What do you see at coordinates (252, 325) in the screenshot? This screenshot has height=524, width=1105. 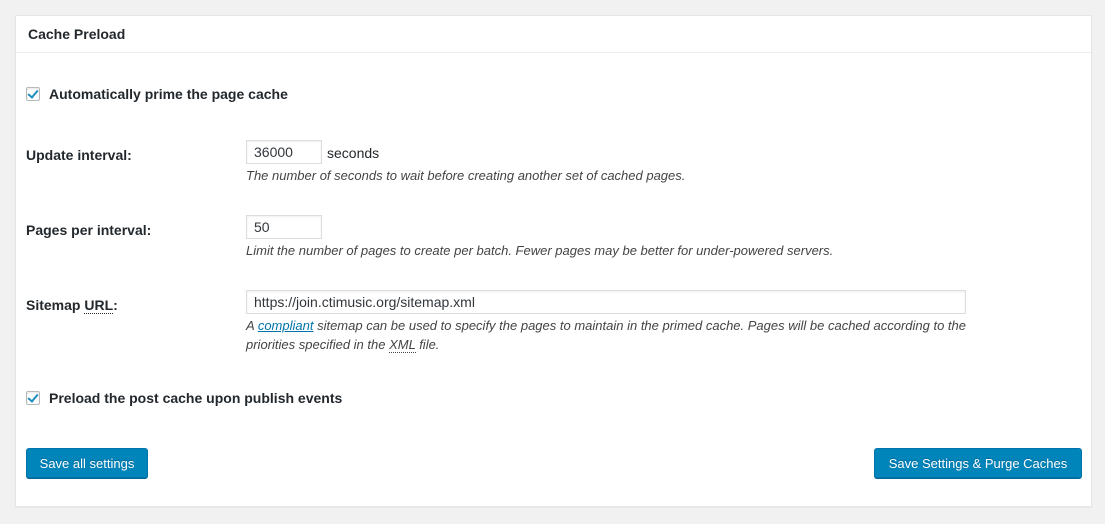 I see `sitemap-desc-prefix: A` at bounding box center [252, 325].